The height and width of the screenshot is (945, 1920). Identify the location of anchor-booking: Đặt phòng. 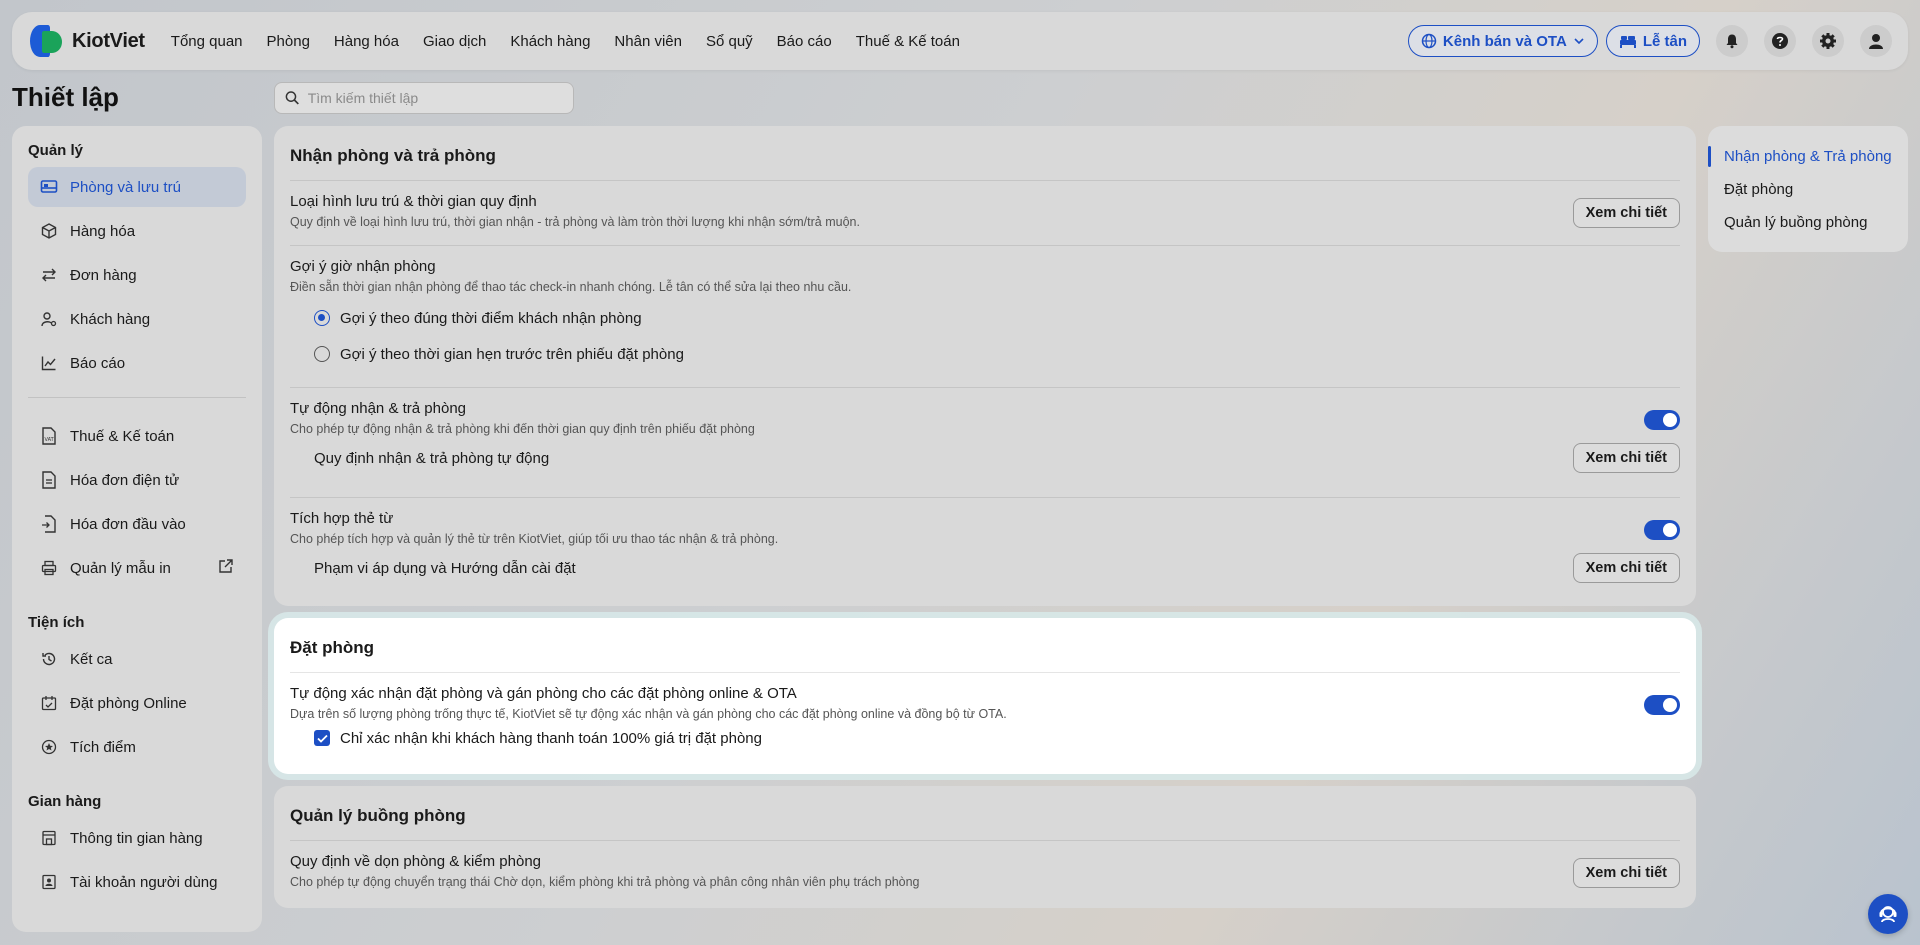
(1808, 189).